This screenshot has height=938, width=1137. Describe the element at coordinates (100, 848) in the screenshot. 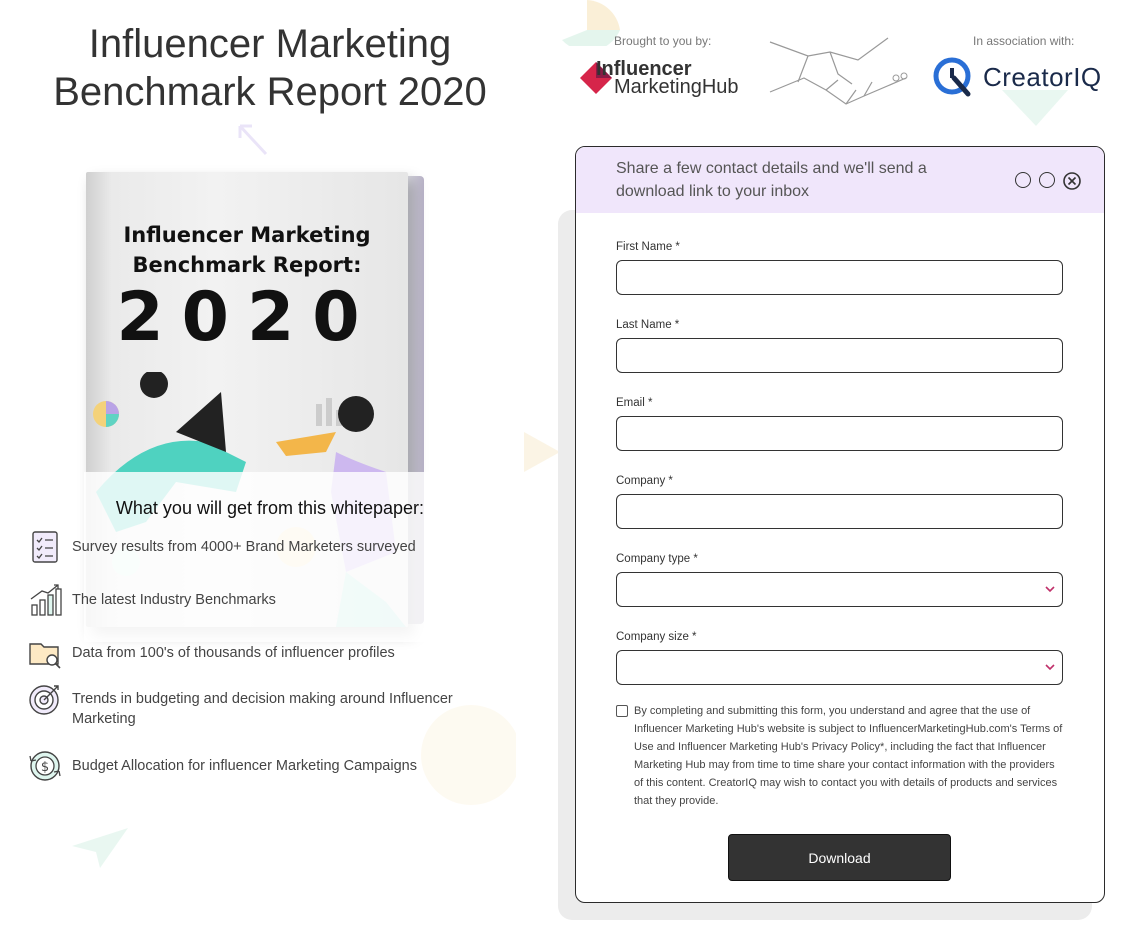

I see `background-paper-plane-decoration` at that location.